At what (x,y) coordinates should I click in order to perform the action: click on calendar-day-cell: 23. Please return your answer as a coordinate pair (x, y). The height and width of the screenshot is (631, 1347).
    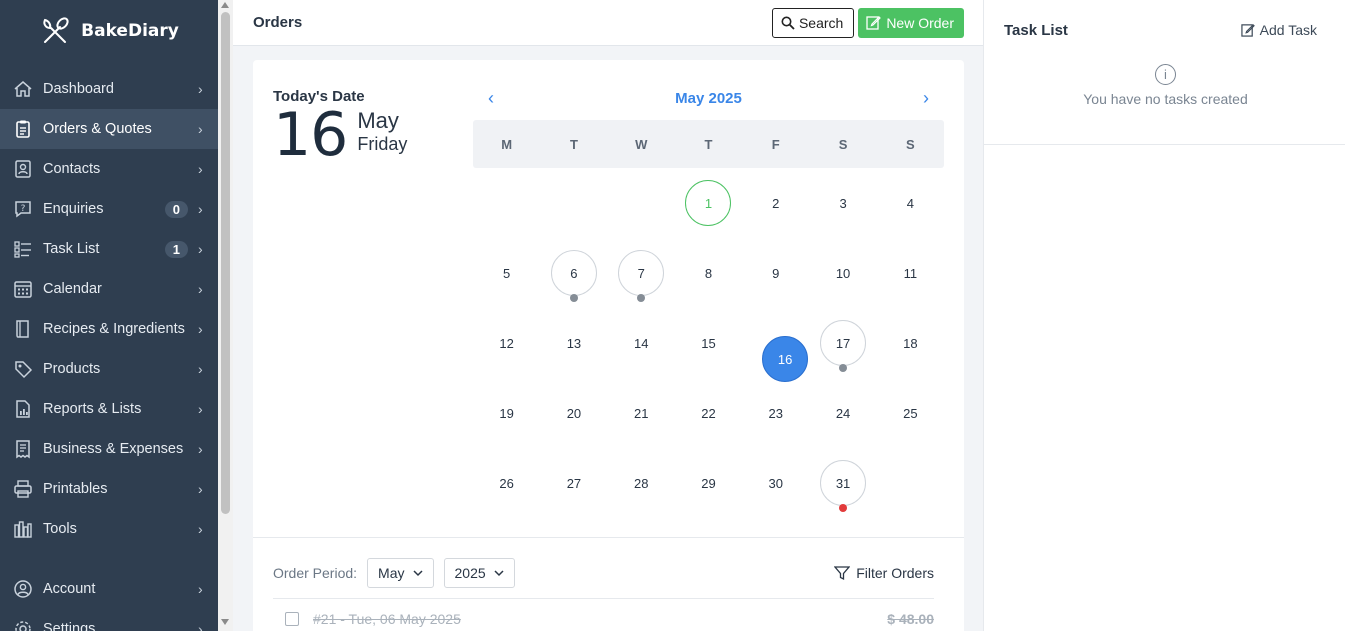
    Looking at the image, I should click on (775, 413).